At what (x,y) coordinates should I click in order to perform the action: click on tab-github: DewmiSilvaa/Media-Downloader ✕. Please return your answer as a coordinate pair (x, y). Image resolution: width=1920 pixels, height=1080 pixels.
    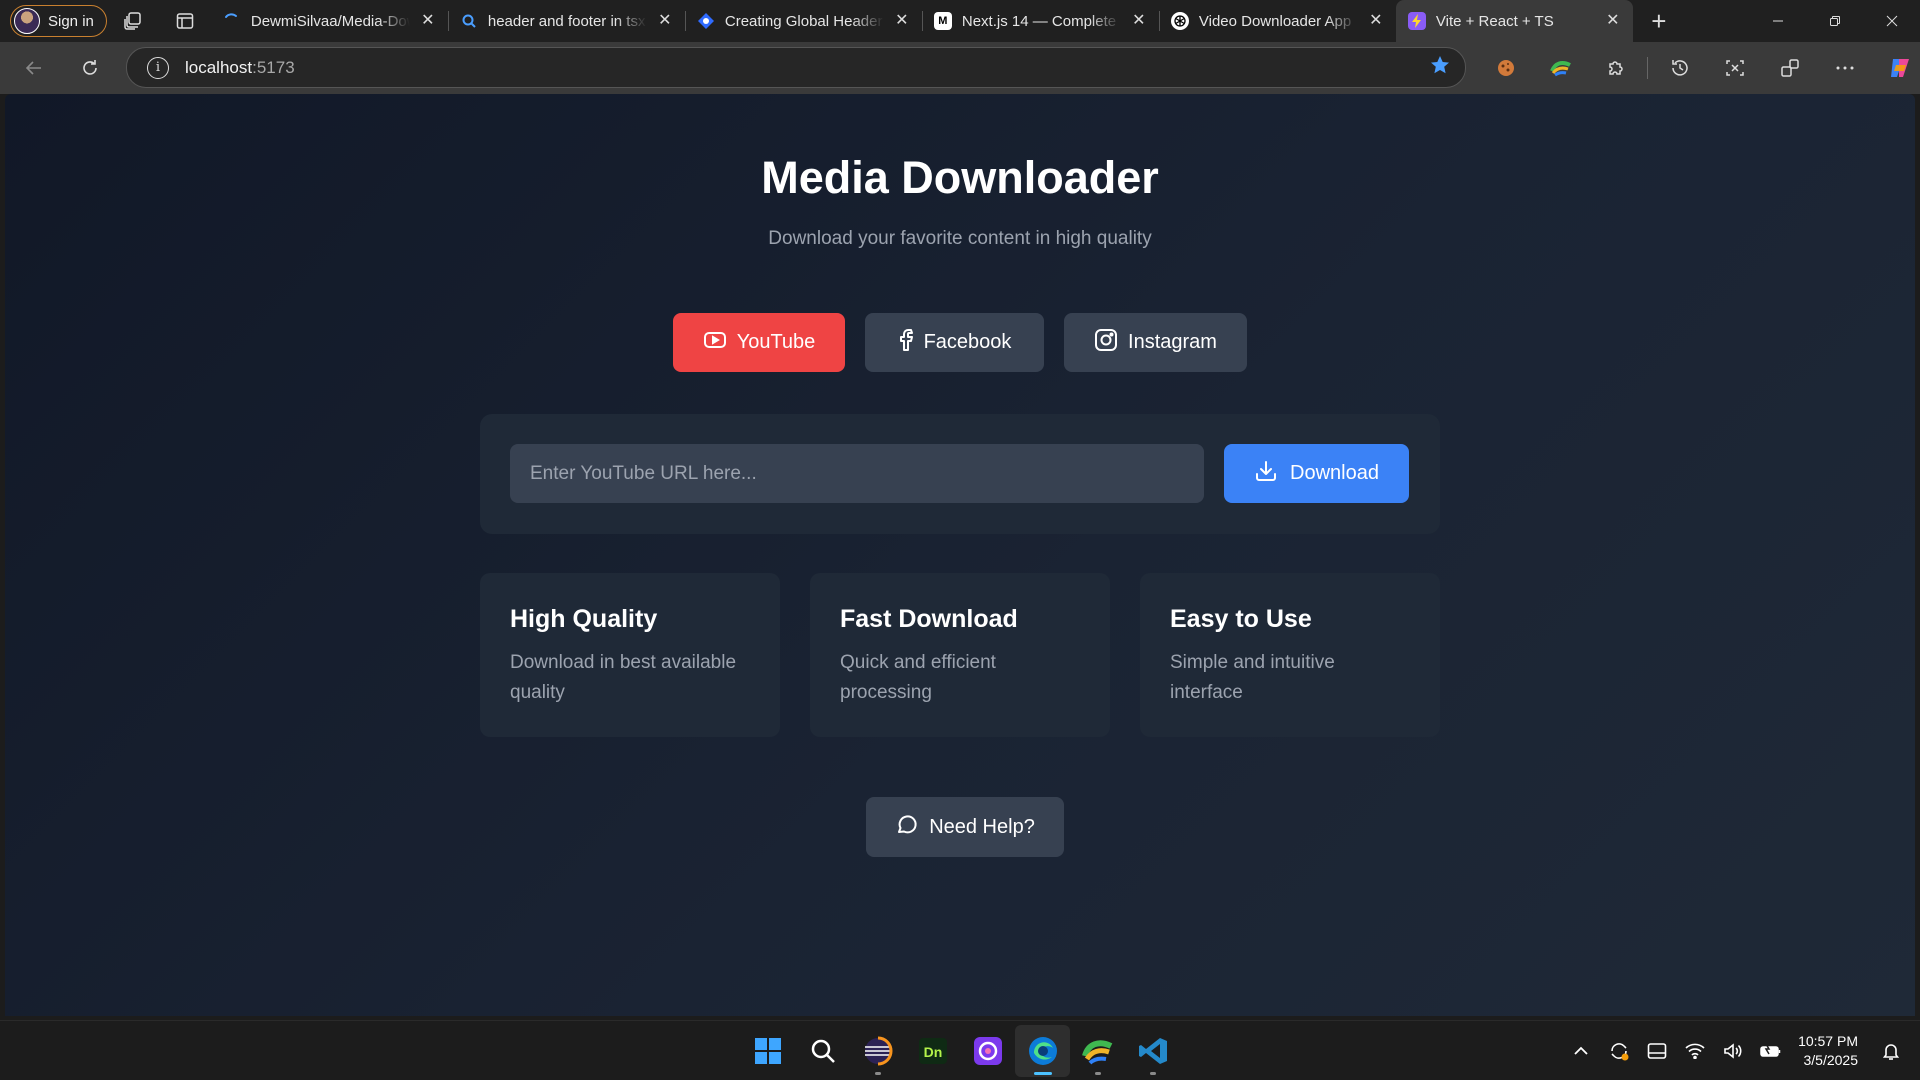
    Looking at the image, I should click on (329, 21).